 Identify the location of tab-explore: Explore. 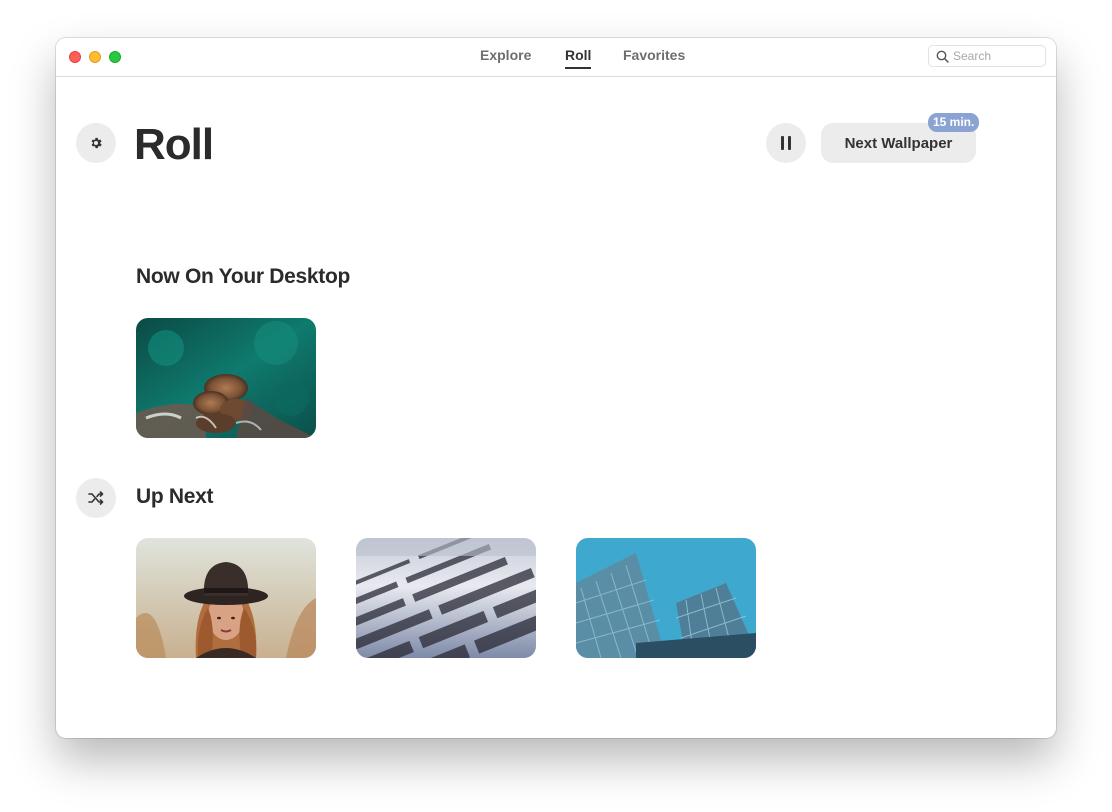
(505, 56).